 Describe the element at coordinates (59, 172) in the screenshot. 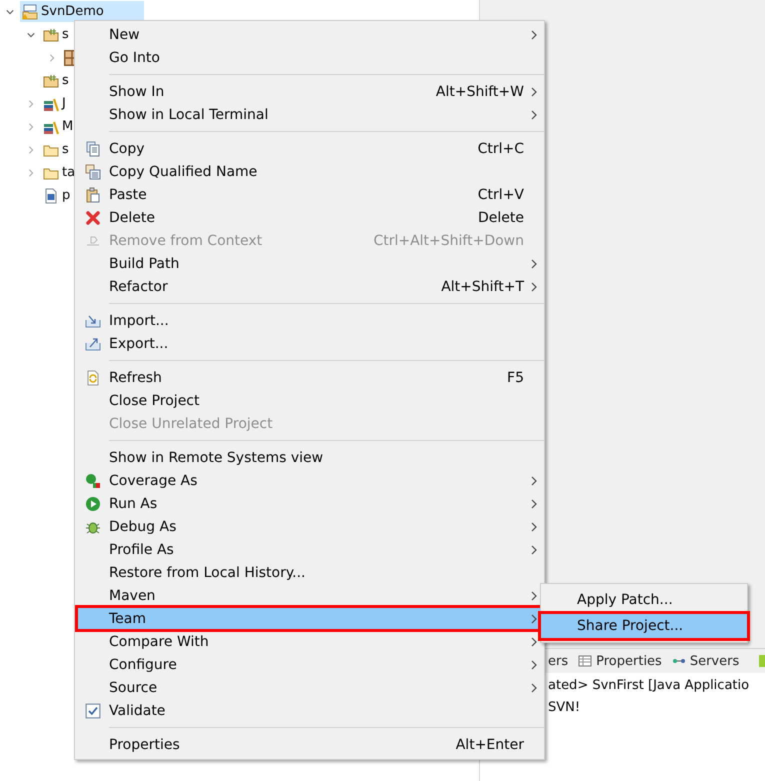

I see `tree-item: ta` at that location.